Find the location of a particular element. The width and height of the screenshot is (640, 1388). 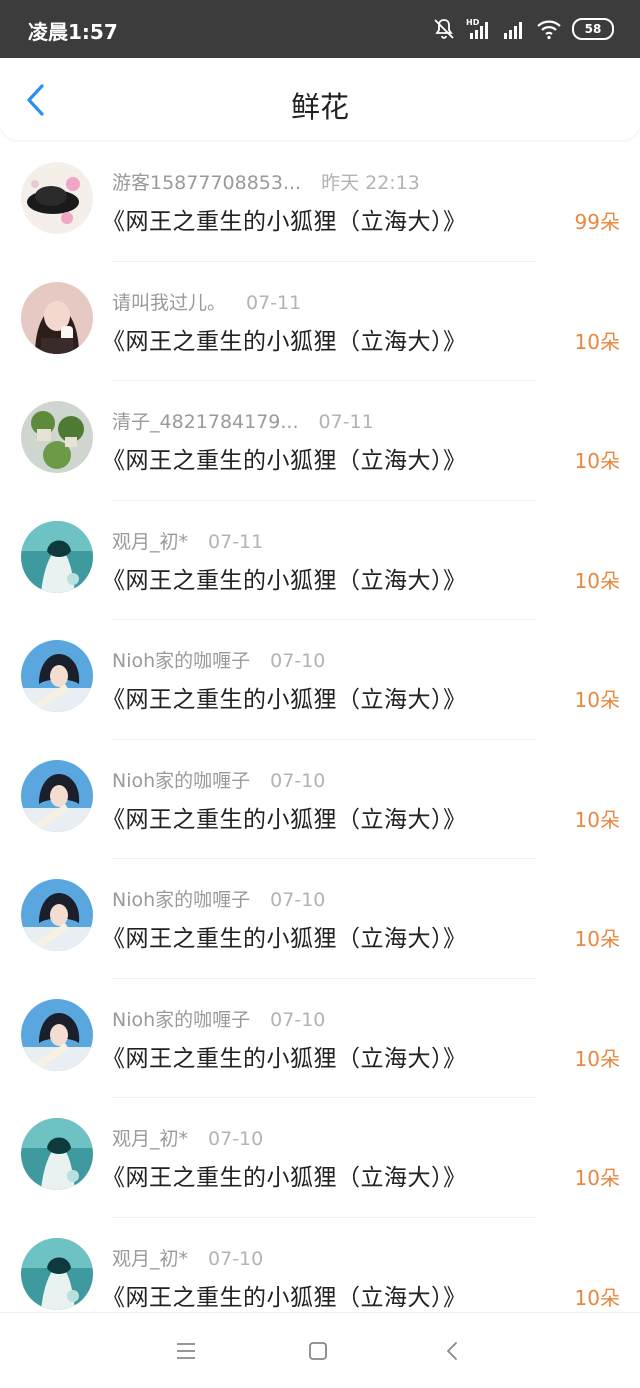

username: 请叫我过儿。 is located at coordinates (169, 303).